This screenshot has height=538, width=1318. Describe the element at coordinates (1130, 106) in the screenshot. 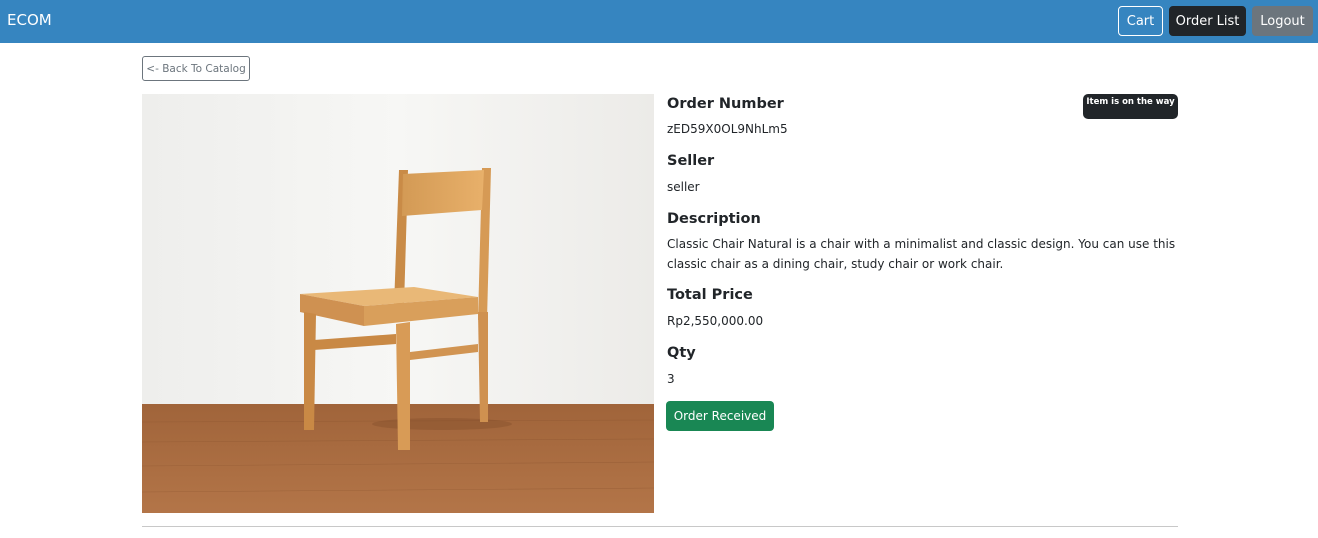

I see `status-badge: Item is on the way` at that location.